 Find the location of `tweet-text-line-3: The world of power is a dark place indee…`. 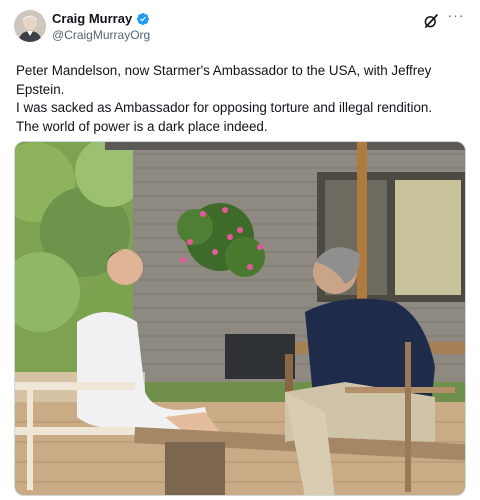

tweet-text-line-3: The world of power is a dark place indee… is located at coordinates (142, 126).